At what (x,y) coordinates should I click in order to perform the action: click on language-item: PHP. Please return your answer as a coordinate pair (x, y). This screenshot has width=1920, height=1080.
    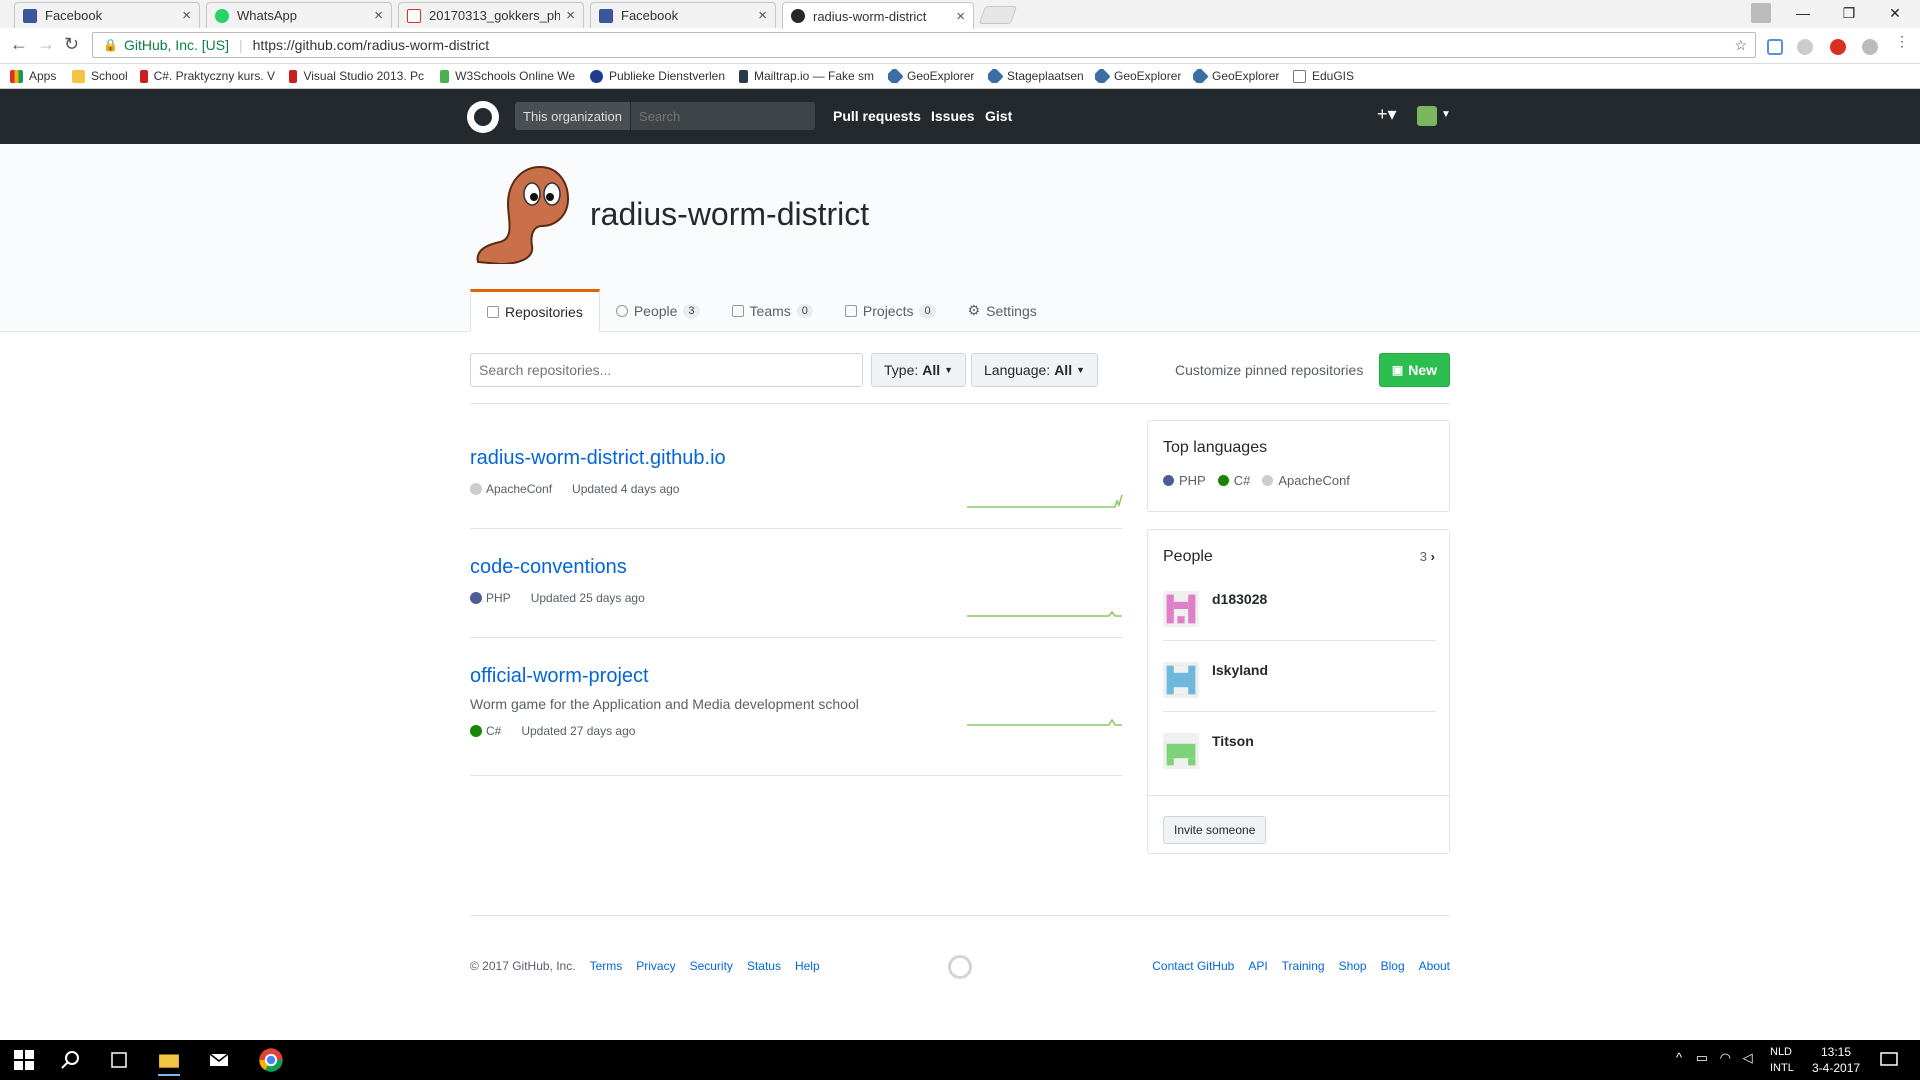
    Looking at the image, I should click on (1184, 480).